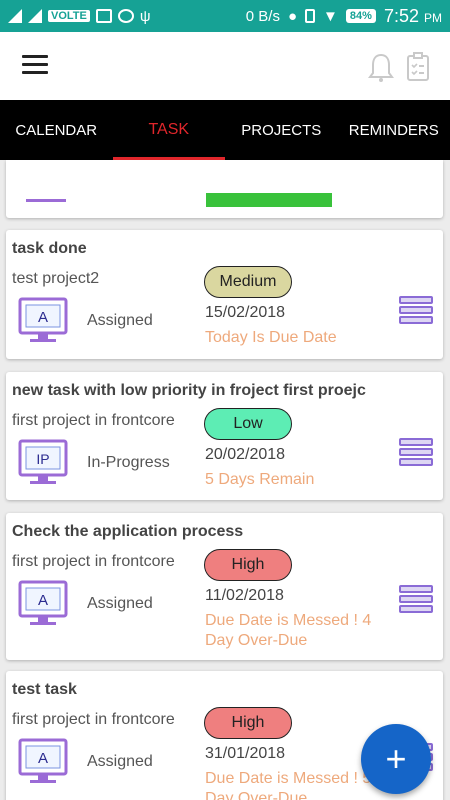  I want to click on task-card-partial, so click(224, 189).